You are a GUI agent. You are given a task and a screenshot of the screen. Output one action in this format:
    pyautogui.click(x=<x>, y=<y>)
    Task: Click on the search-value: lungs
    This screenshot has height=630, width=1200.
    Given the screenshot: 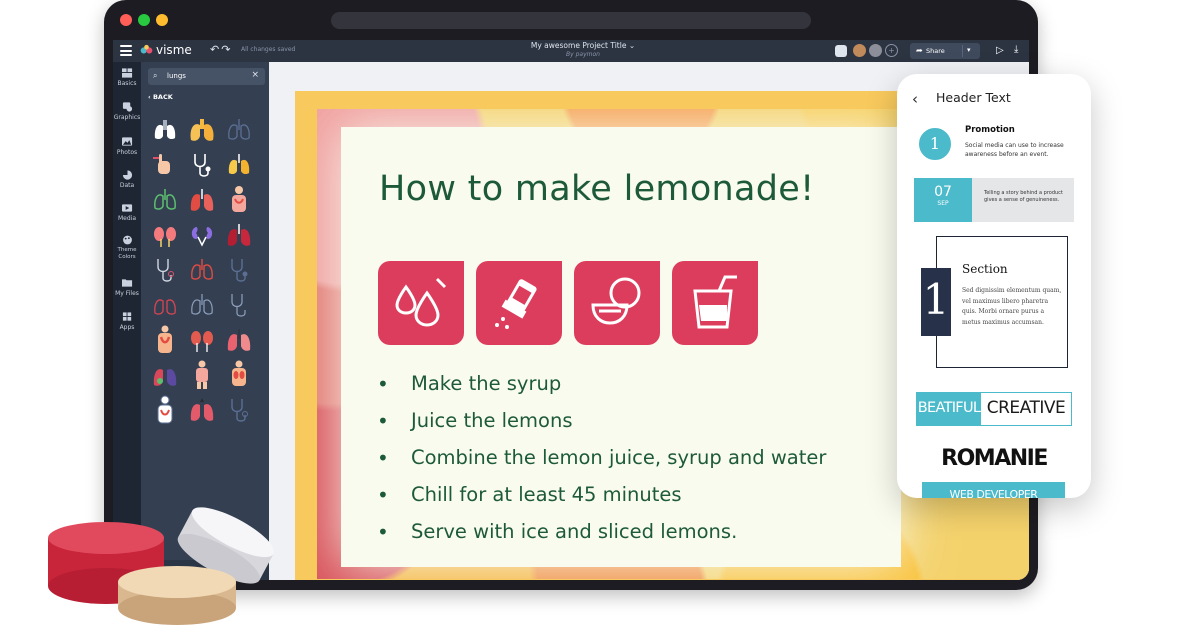 What is the action you would take?
    pyautogui.click(x=176, y=76)
    